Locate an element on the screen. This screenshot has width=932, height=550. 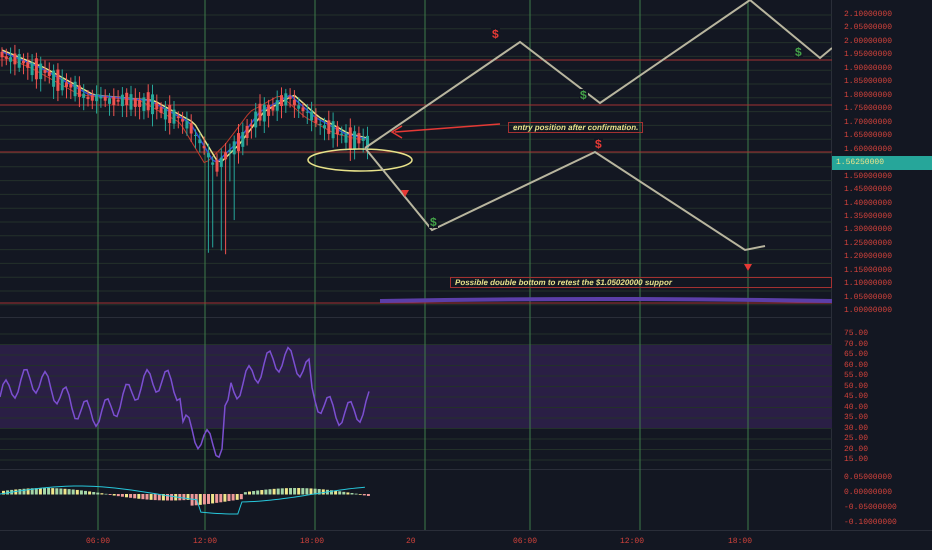
price-tick-label: 1.25000000 is located at coordinates (868, 244).